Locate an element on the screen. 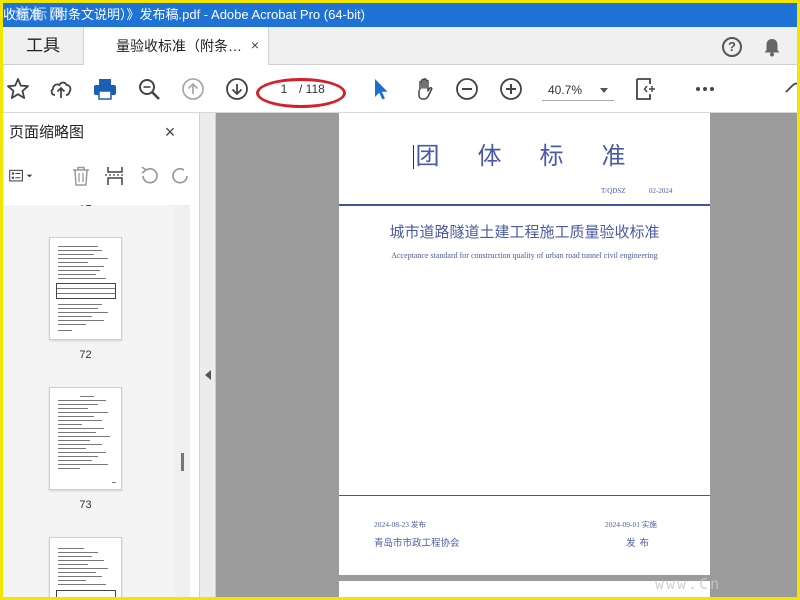 The width and height of the screenshot is (800, 600). link-tool-icon is located at coordinates (789, 89).